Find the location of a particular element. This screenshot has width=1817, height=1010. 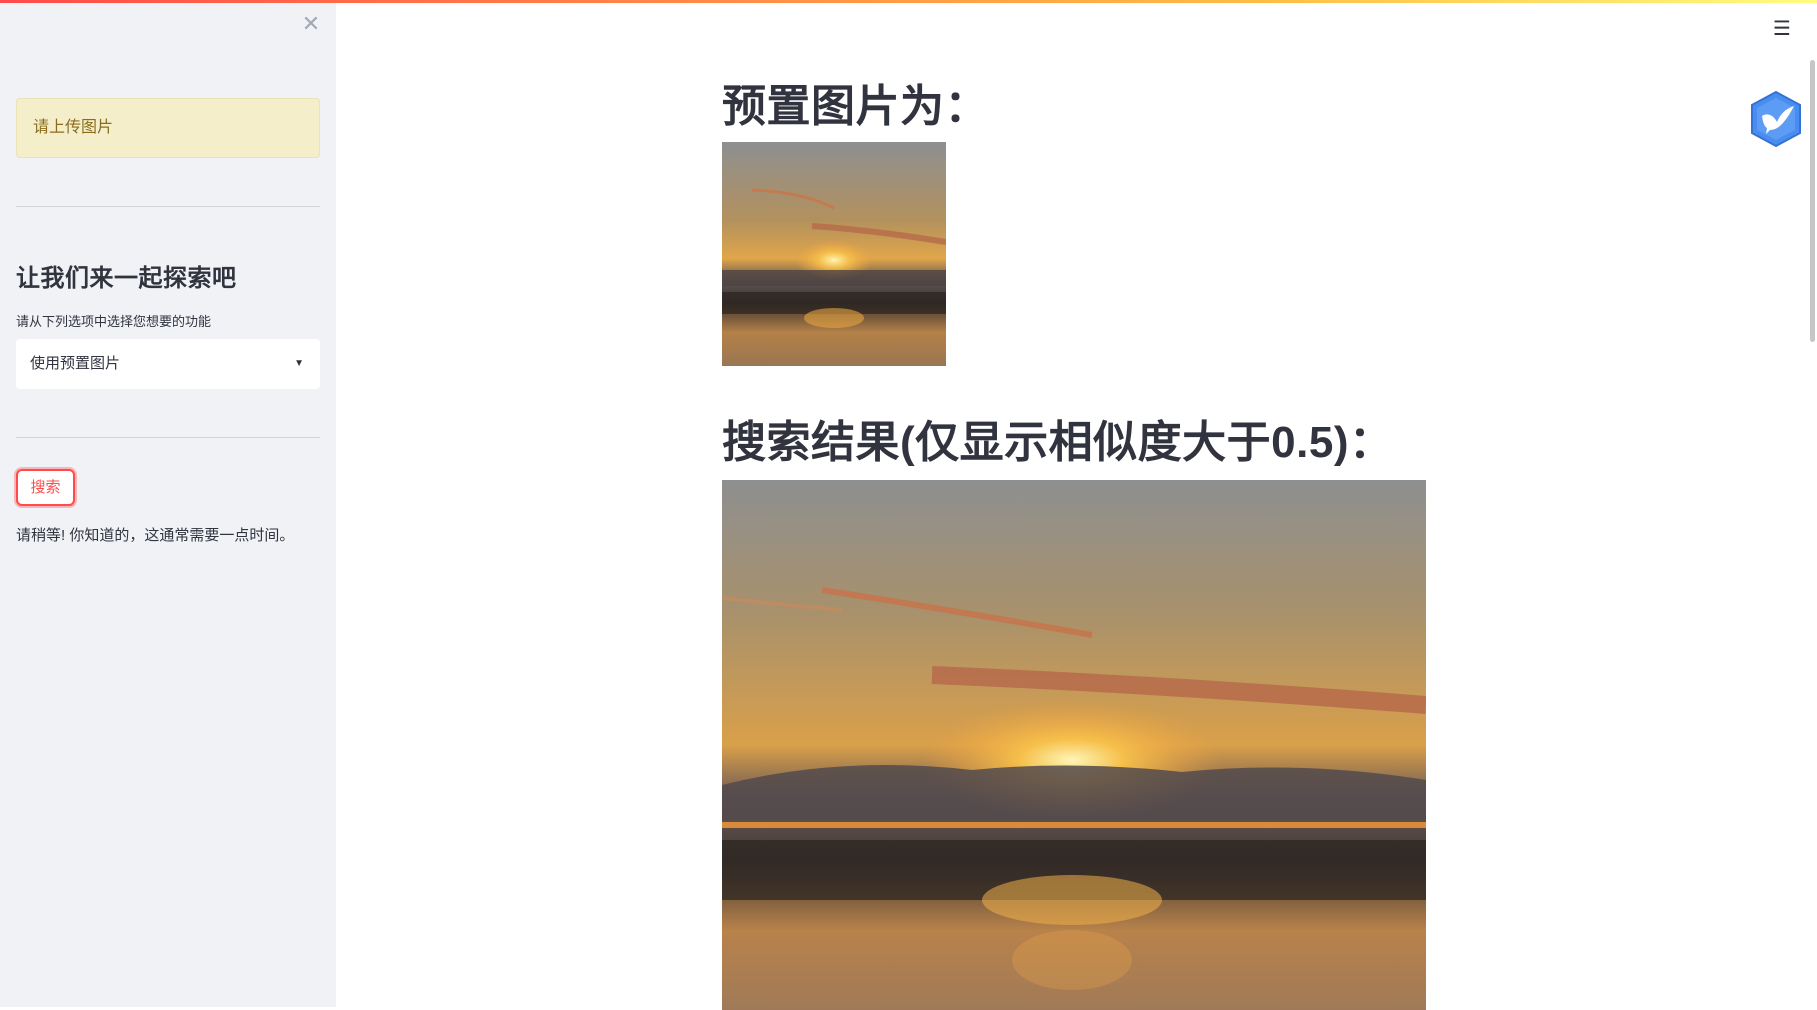

upload-warning-alert: 请上传图片 is located at coordinates (168, 128).